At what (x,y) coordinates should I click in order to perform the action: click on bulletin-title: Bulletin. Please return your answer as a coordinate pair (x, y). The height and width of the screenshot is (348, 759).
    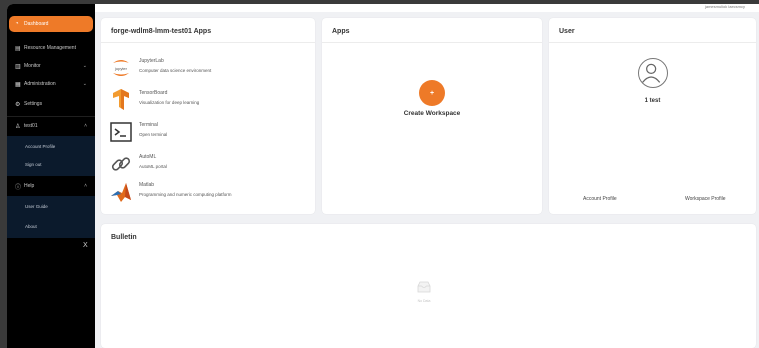
    Looking at the image, I should click on (124, 237).